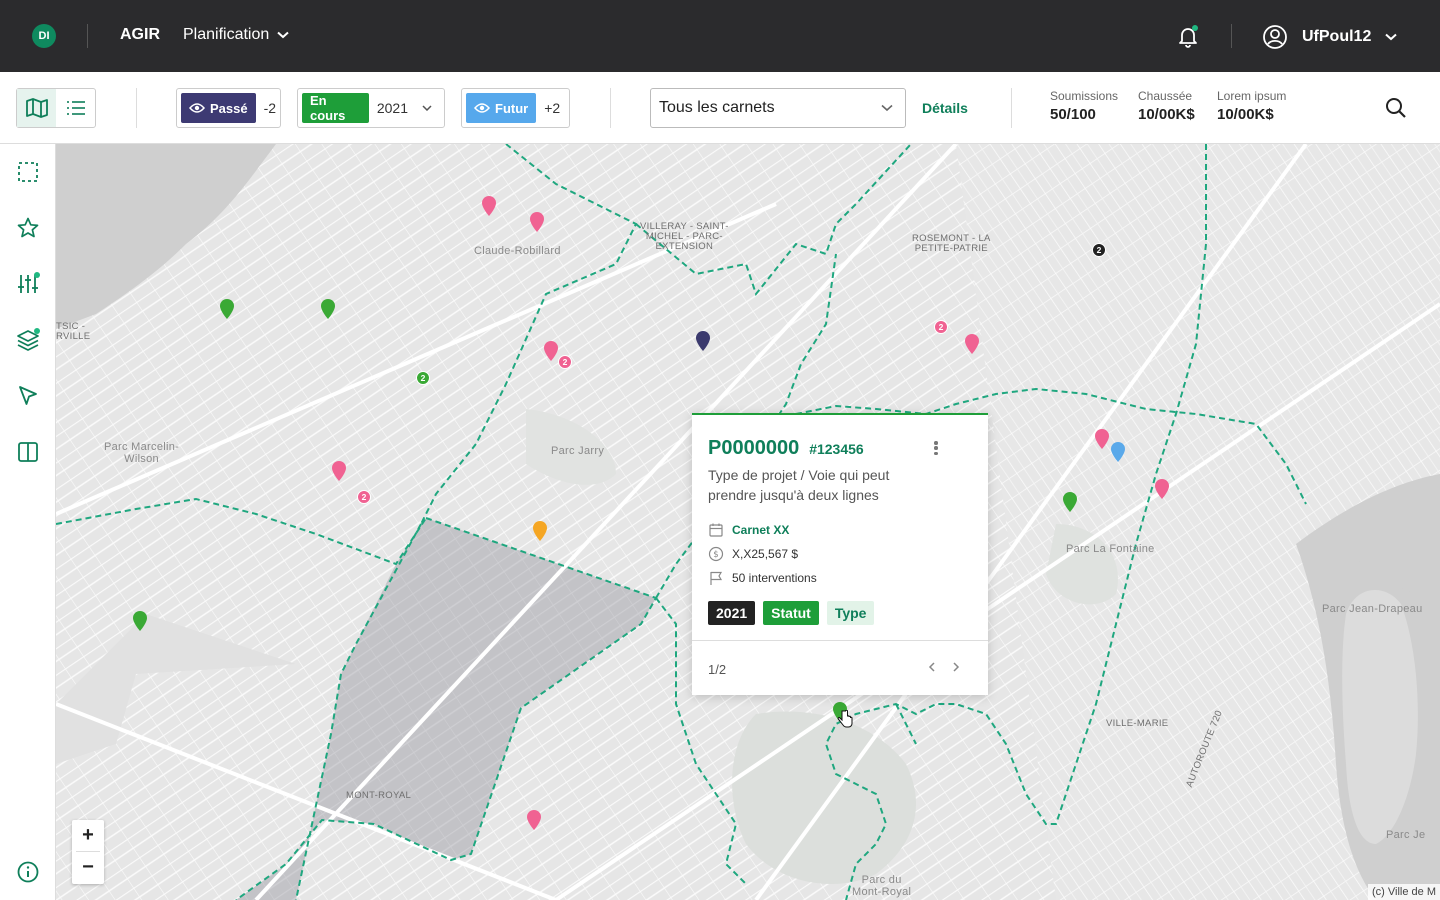 The height and width of the screenshot is (900, 1440). I want to click on carnet-row: Carnet XX, so click(748, 530).